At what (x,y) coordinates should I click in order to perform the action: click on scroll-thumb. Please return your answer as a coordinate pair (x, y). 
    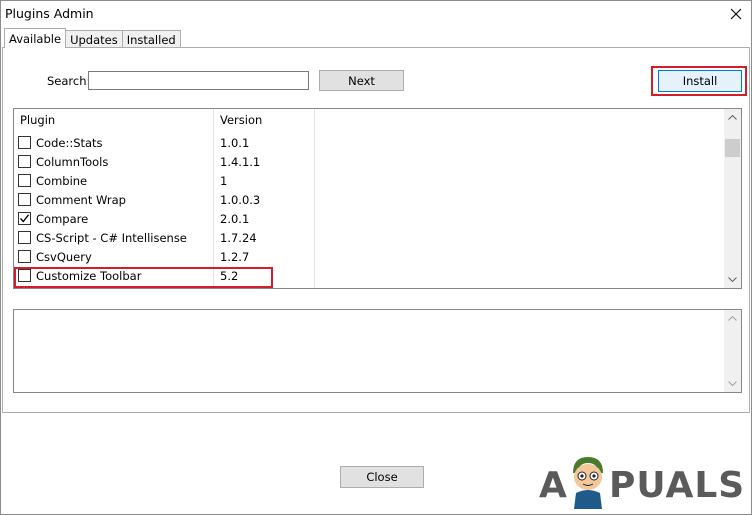
    Looking at the image, I should click on (732, 148).